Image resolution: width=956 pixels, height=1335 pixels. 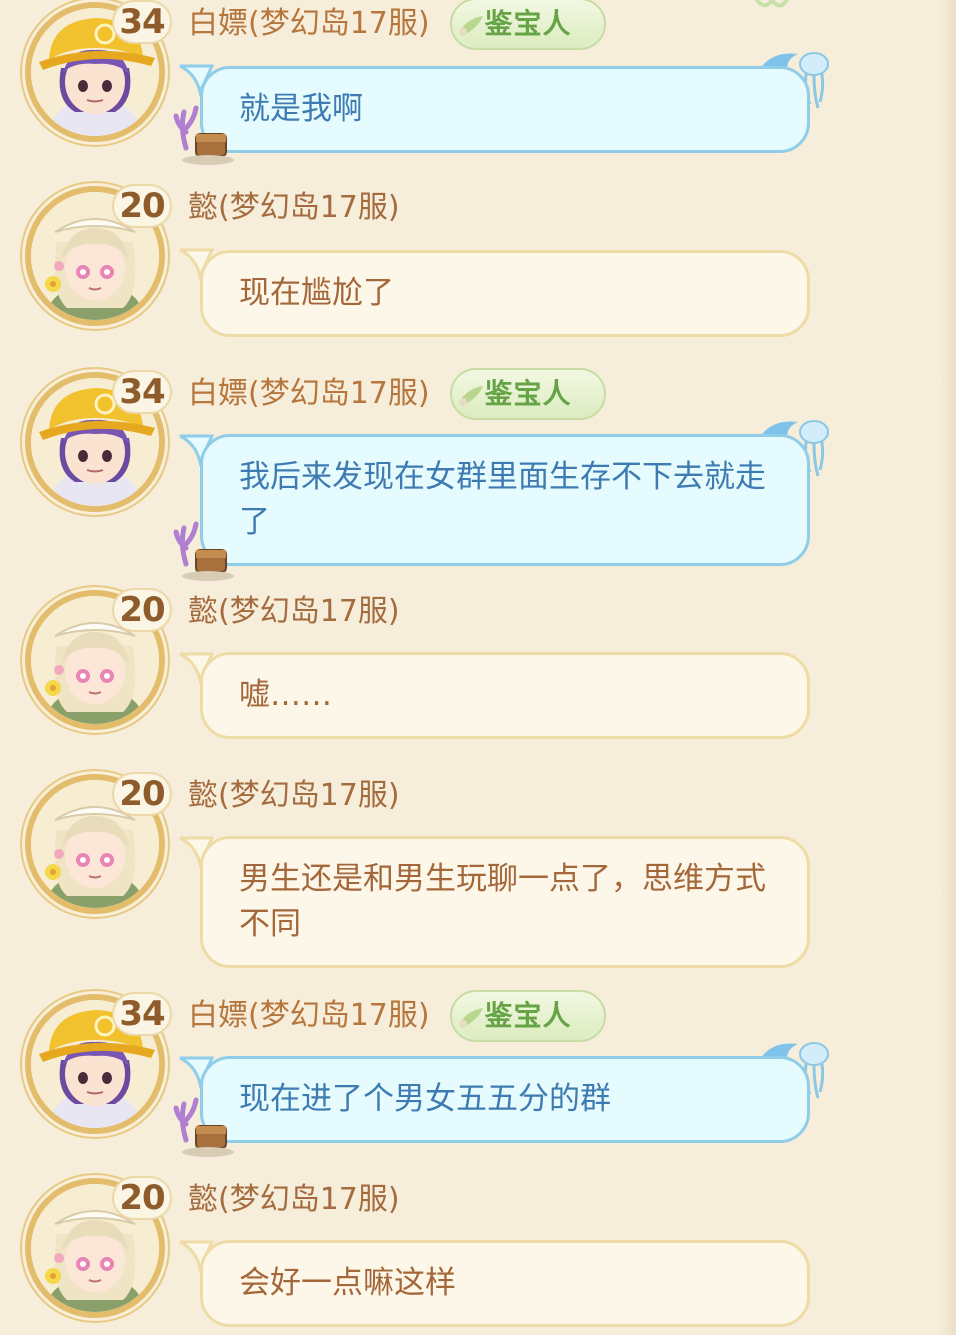 What do you see at coordinates (505, 1283) in the screenshot?
I see `message-bubble: 会好一点嘛这样` at bounding box center [505, 1283].